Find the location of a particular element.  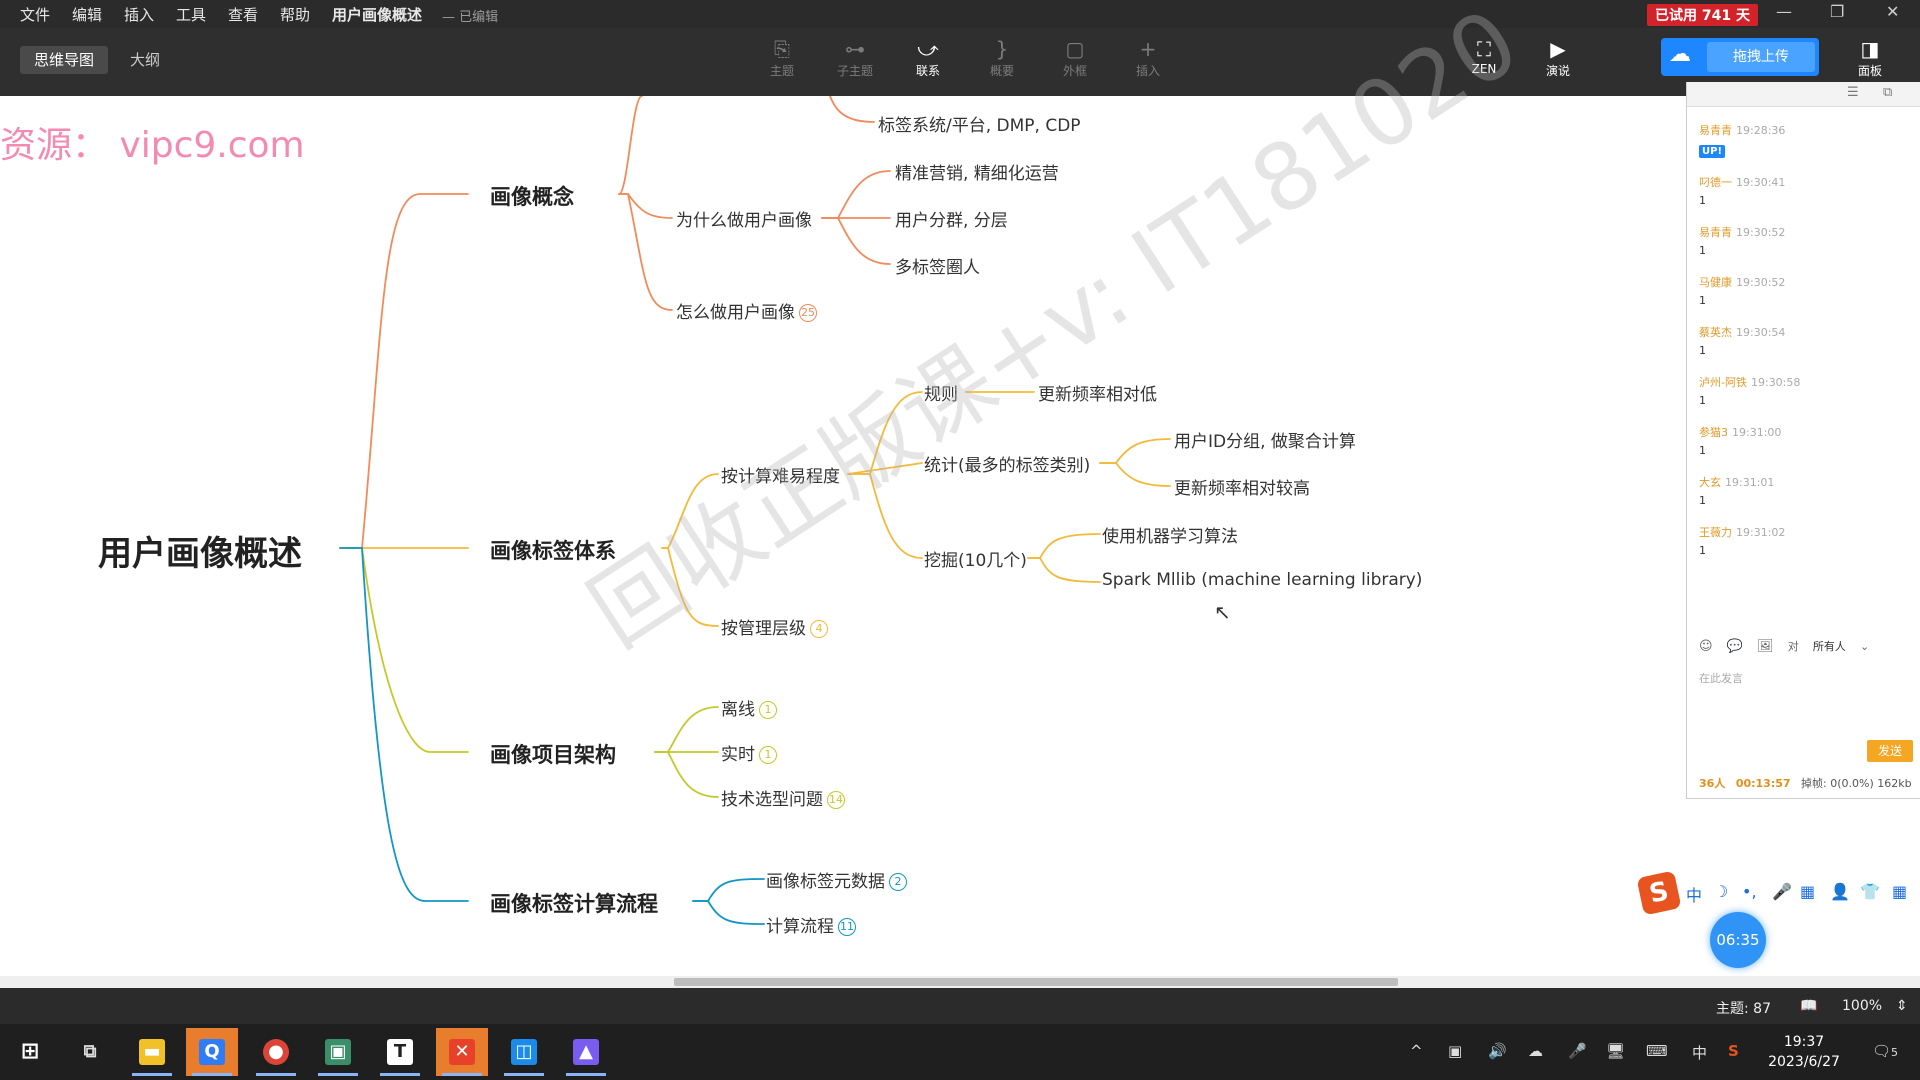

taskbar-app-video: ▣ is located at coordinates (338, 1052).